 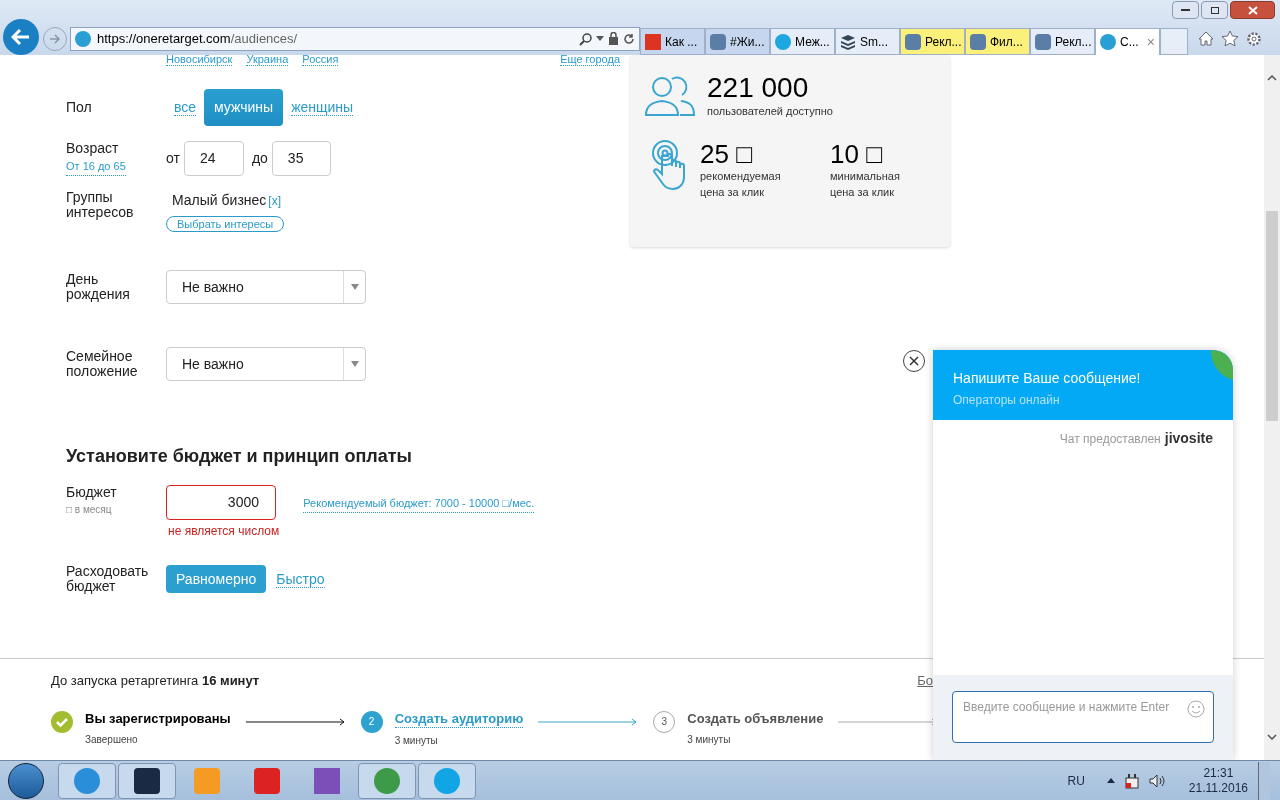 What do you see at coordinates (1218, 788) in the screenshot?
I see `clock-date: 21.11.2016` at bounding box center [1218, 788].